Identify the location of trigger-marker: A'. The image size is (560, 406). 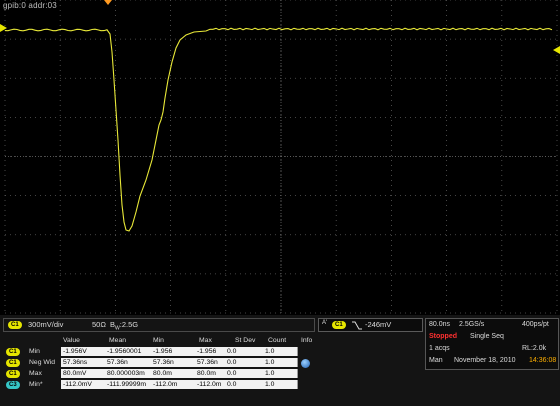
(325, 323).